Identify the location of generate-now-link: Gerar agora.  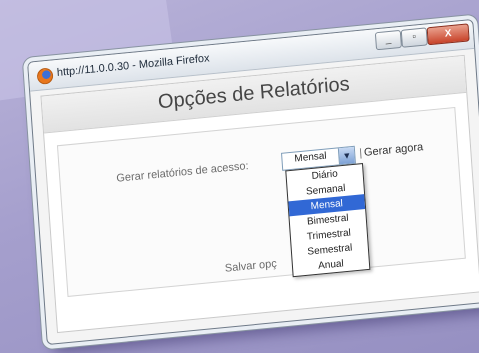
(394, 150).